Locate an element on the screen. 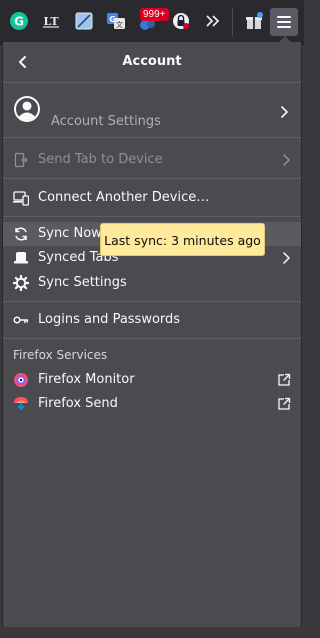  panel-header: Account is located at coordinates (152, 62).